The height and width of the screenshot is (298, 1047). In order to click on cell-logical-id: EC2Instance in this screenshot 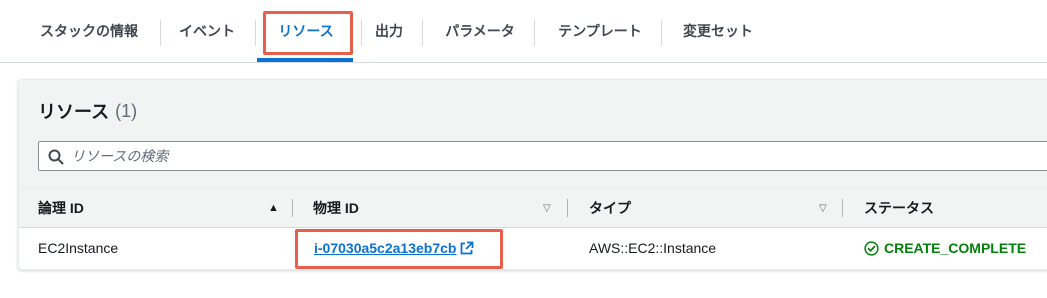, I will do `click(78, 248)`.